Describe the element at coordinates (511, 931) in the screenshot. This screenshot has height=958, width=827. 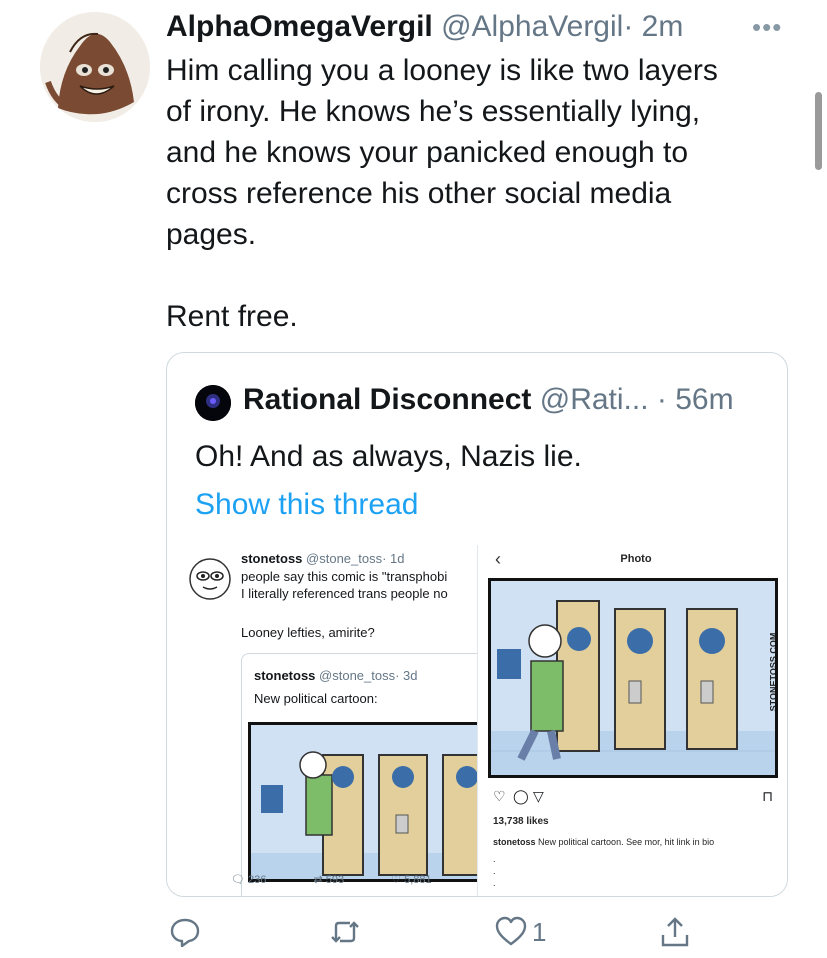
I see `heart-icon` at that location.